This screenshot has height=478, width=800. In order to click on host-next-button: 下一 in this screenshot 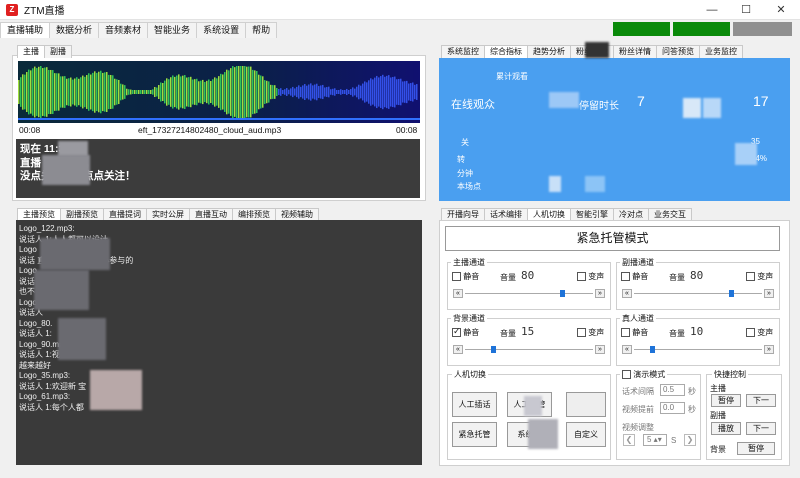, I will do `click(761, 400)`.